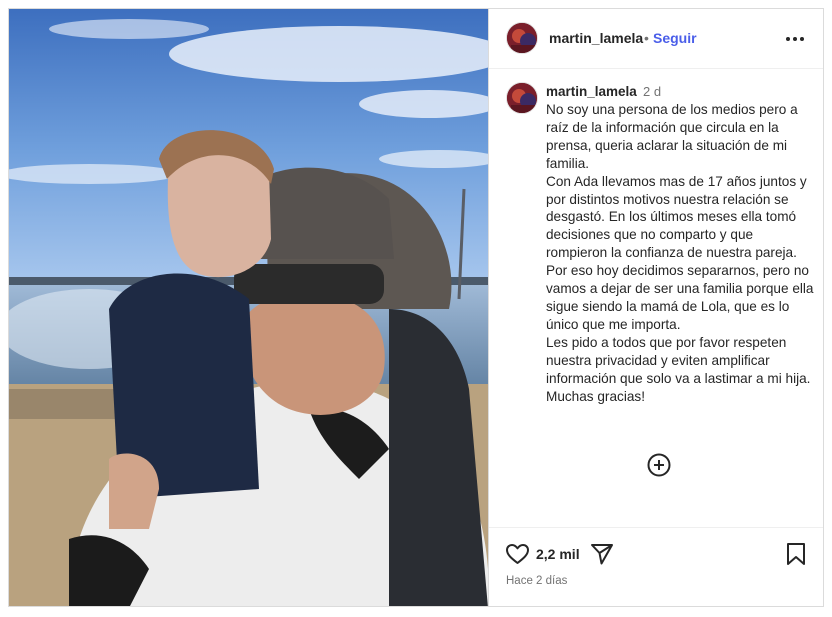  What do you see at coordinates (596, 38) in the screenshot?
I see `username-link: martin_lamela` at bounding box center [596, 38].